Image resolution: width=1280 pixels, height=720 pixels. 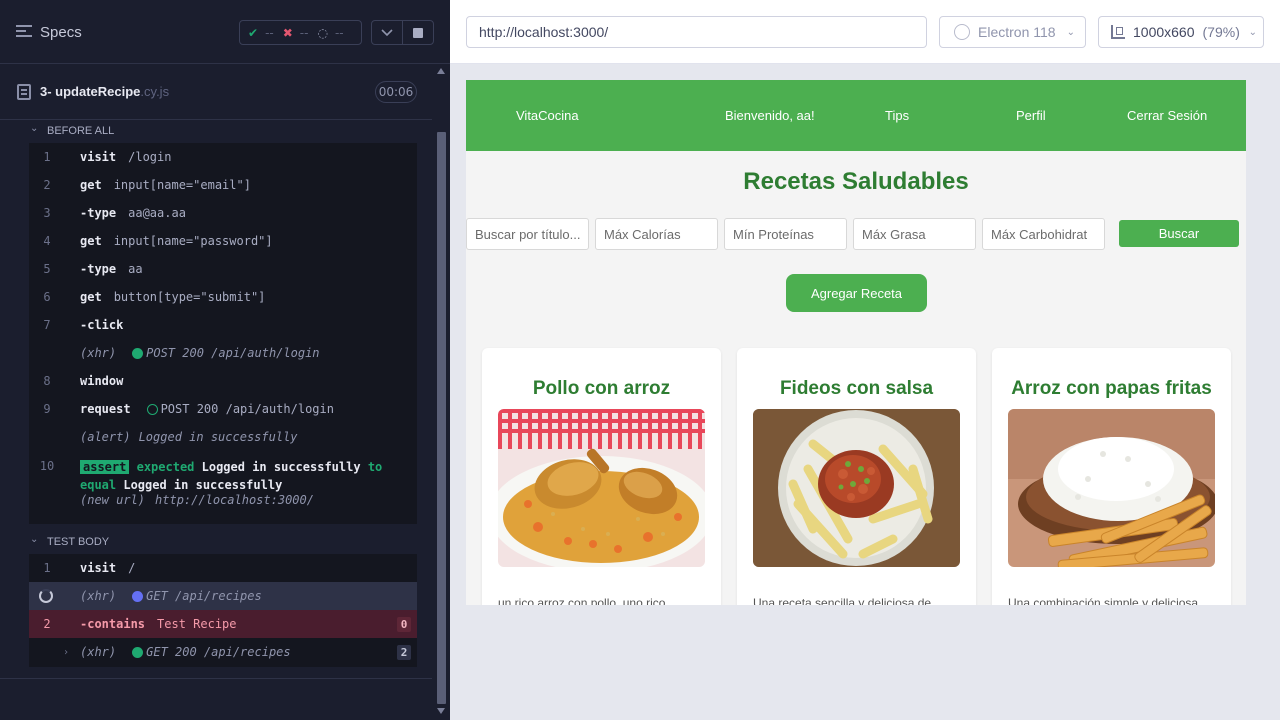 What do you see at coordinates (1012, 32) in the screenshot?
I see `browser-selector: Electron 118 ⌄` at bounding box center [1012, 32].